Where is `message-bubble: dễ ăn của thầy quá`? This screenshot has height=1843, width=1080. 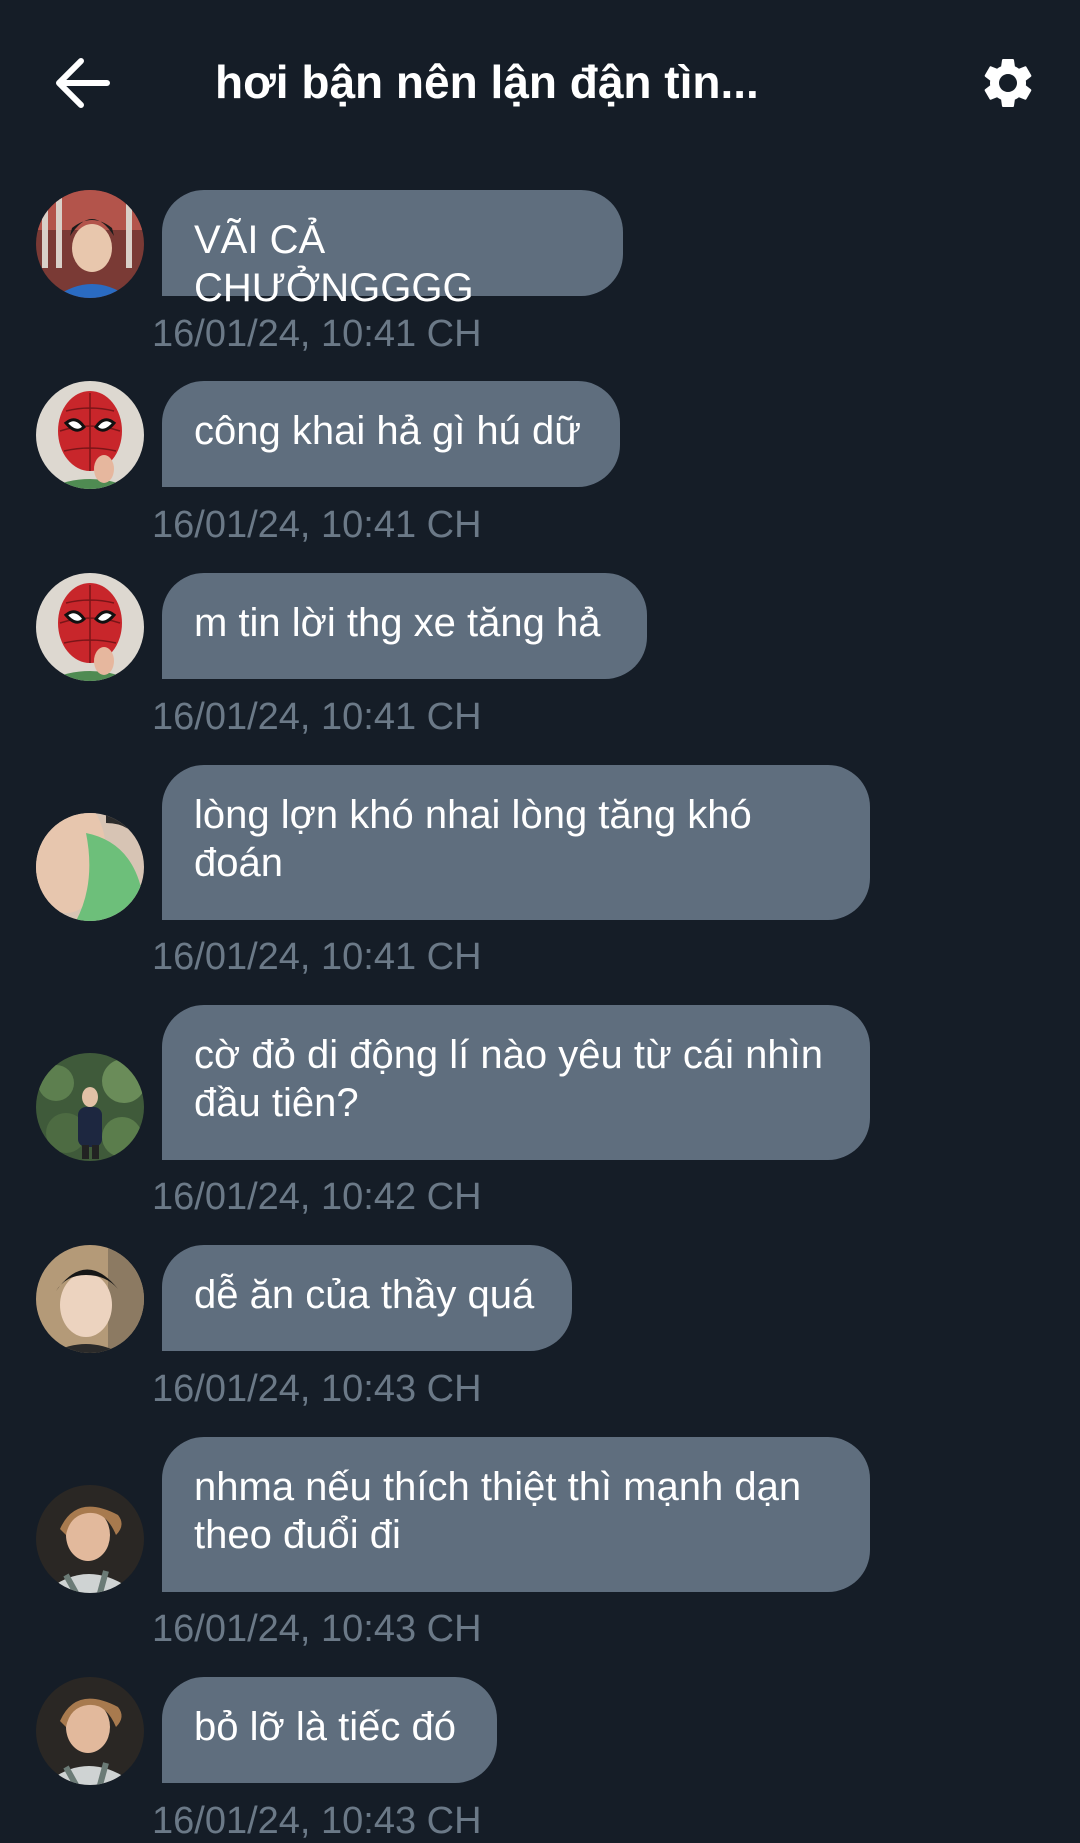
message-bubble: dễ ăn của thầy quá is located at coordinates (367, 1298).